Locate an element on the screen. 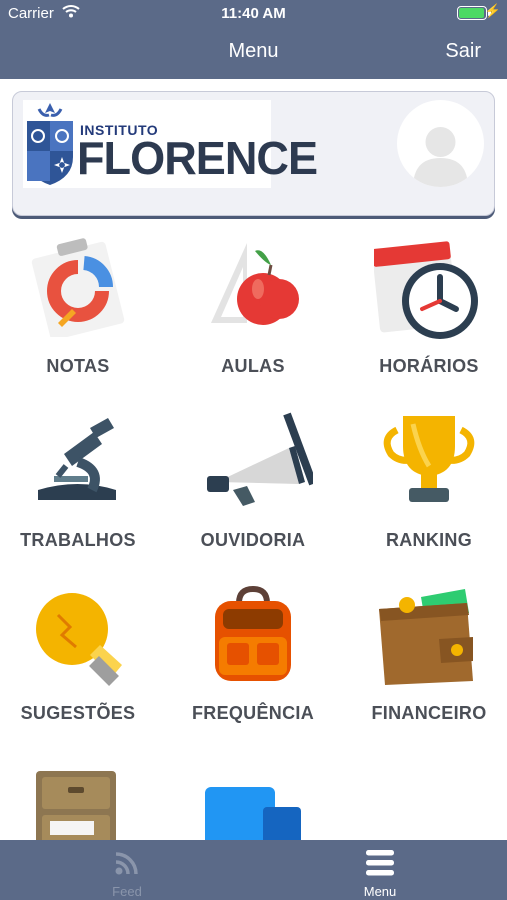 The width and height of the screenshot is (507, 900). battery-level is located at coordinates (471, 13).